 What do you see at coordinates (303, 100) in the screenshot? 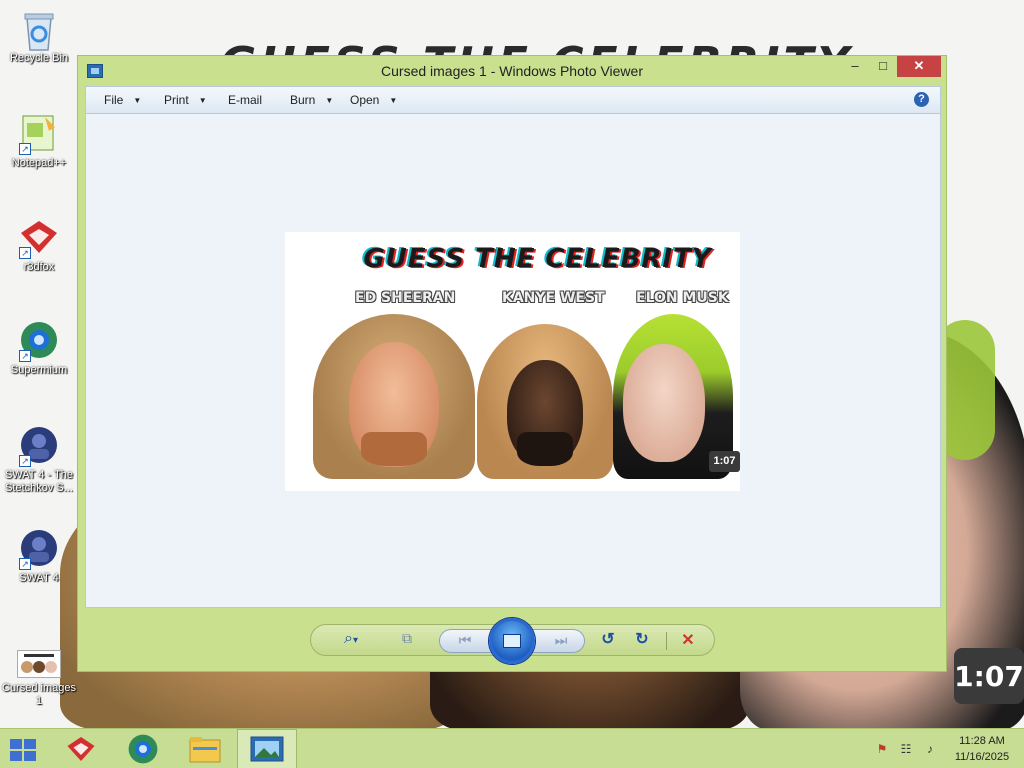
I see `menu-label: Burn` at bounding box center [303, 100].